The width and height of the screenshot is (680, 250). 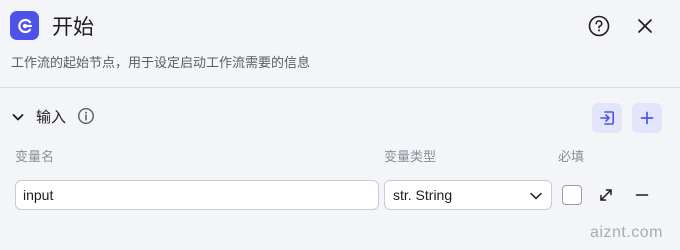 I want to click on remove-row-button, so click(x=642, y=195).